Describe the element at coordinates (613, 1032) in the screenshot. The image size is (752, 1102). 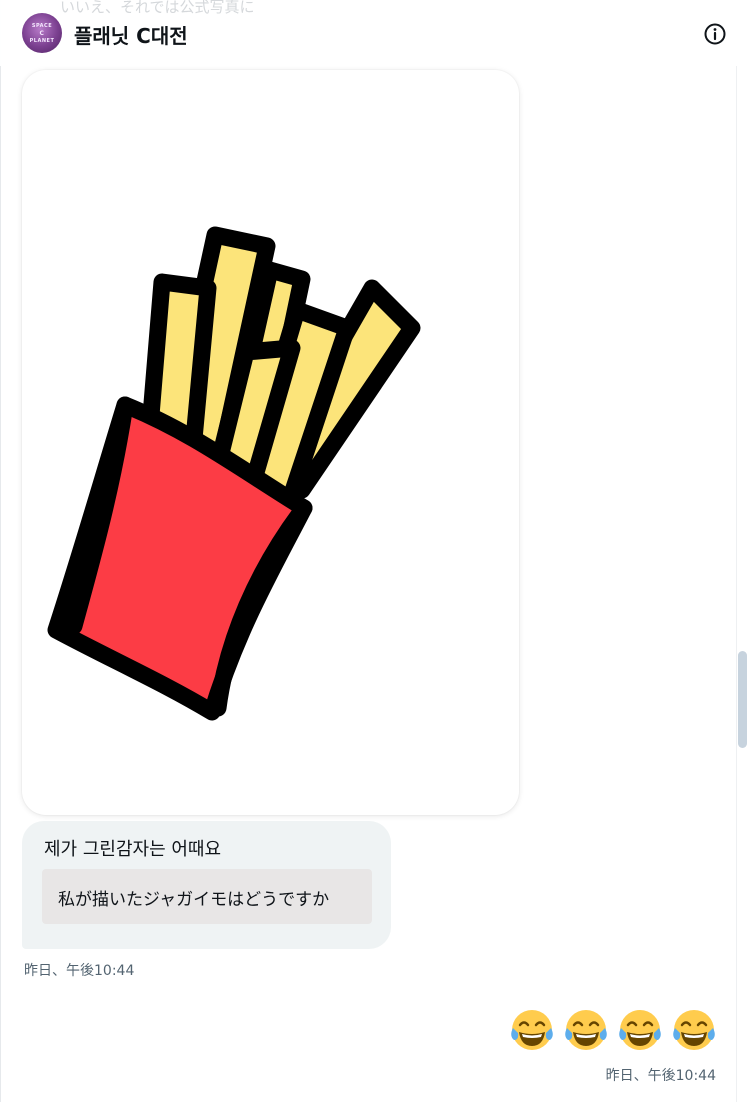
I see `emoji-message` at that location.